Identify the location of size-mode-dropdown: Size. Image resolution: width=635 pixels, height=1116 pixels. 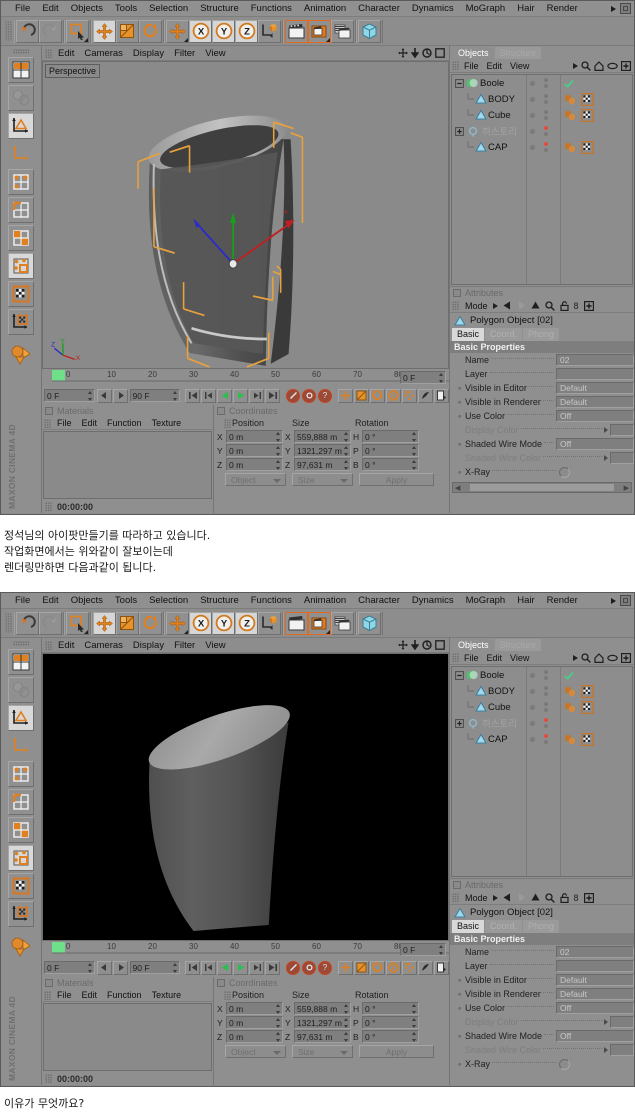
(322, 1051).